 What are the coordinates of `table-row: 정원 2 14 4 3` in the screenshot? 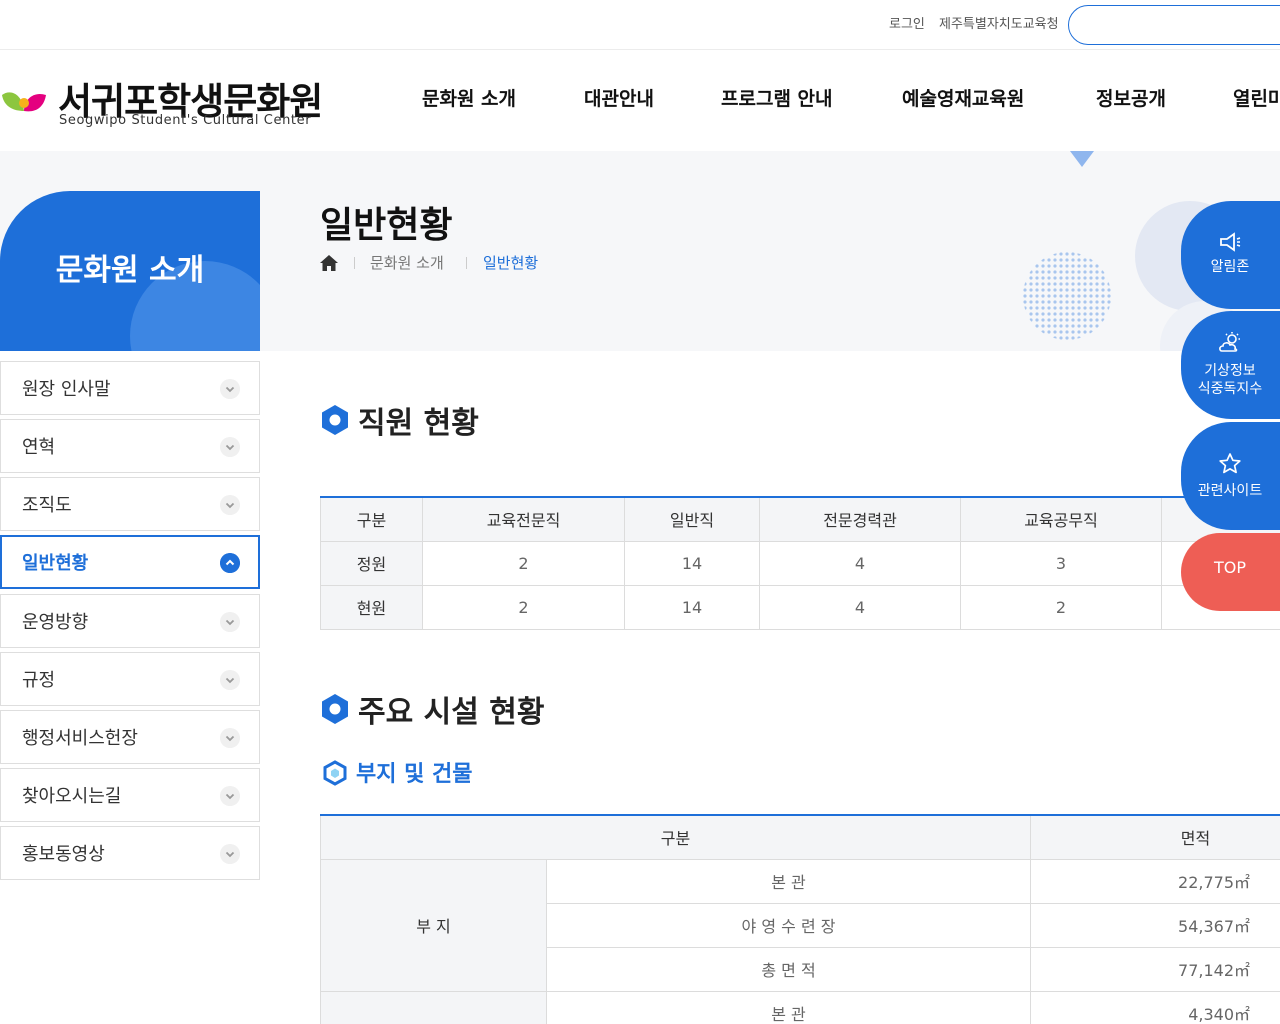 It's located at (800, 563).